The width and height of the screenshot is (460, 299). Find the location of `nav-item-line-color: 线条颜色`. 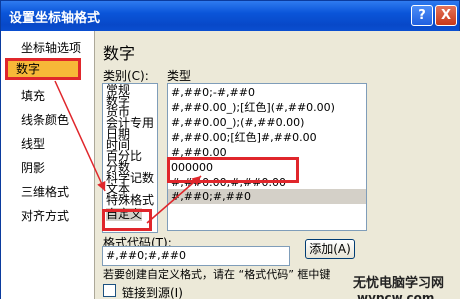

nav-item-line-color: 线条颜色 is located at coordinates (49, 120).